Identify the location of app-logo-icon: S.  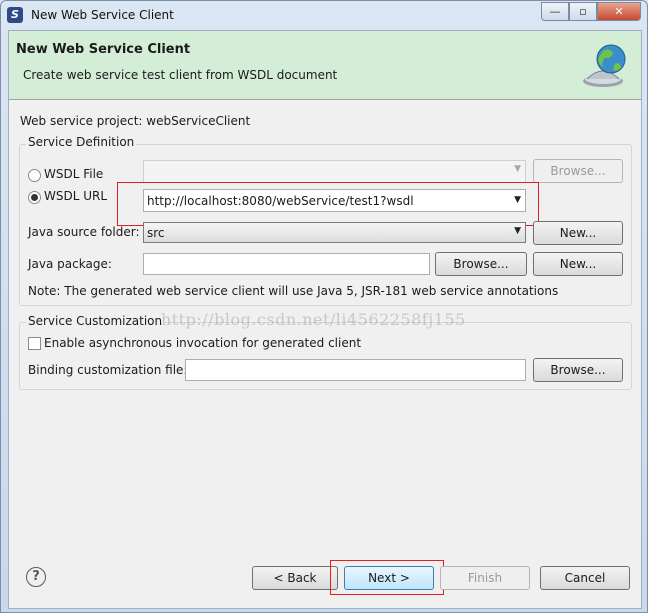
(15, 15).